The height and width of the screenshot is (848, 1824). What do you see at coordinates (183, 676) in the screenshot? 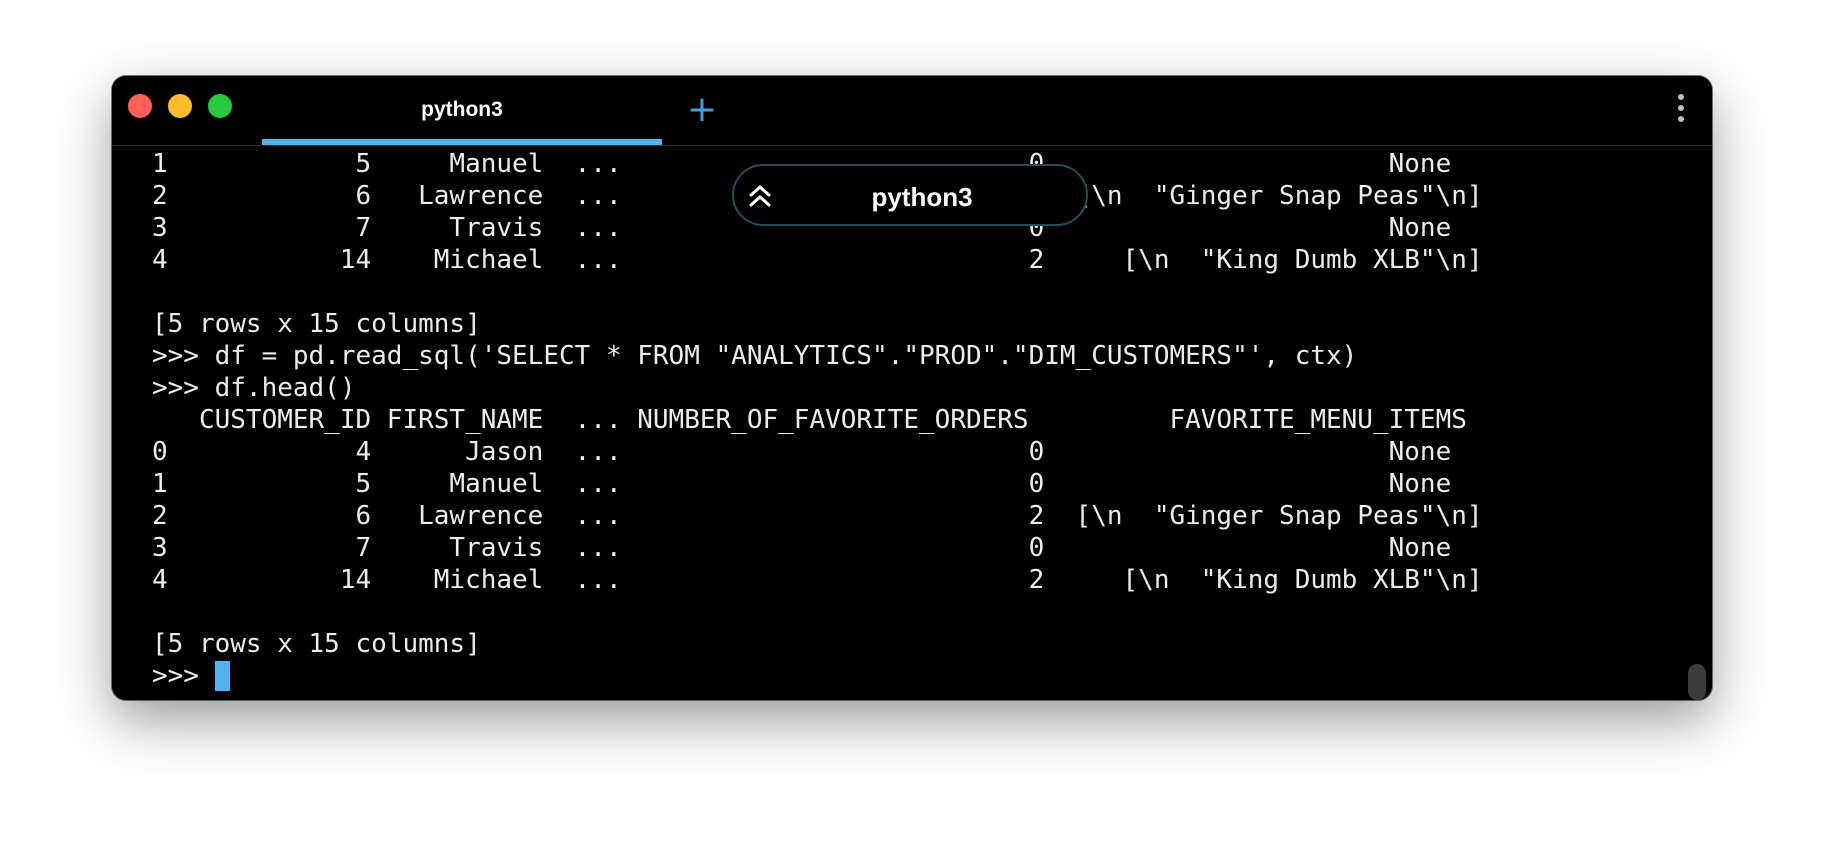
I see `prompt: >>>` at bounding box center [183, 676].